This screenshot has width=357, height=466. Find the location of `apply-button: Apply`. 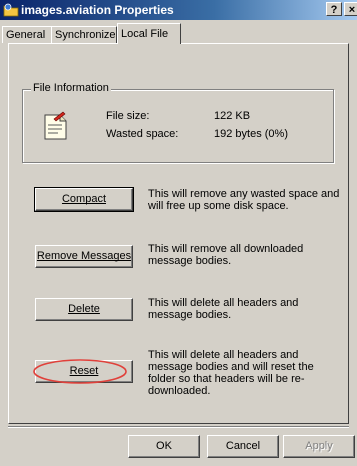

apply-button: Apply is located at coordinates (319, 446).